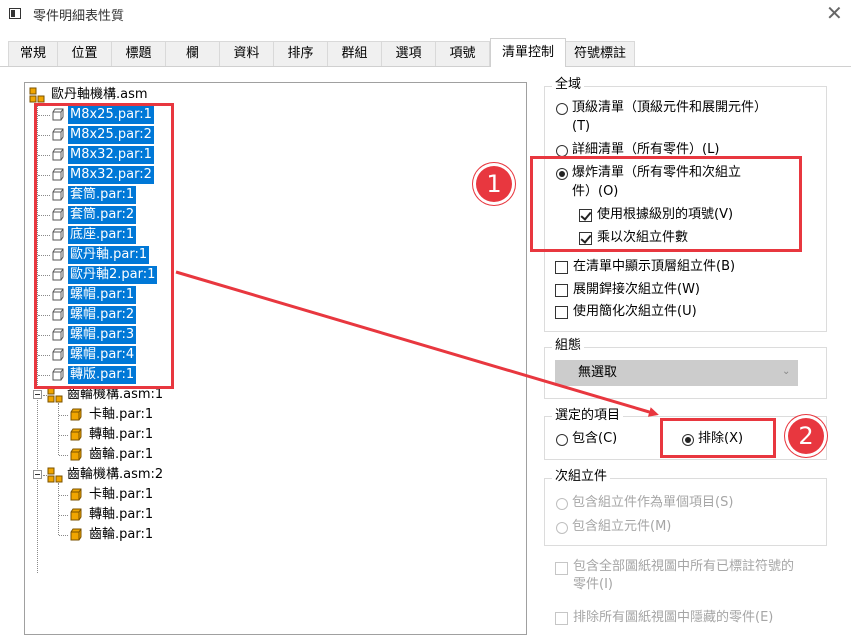 The height and width of the screenshot is (635, 851). What do you see at coordinates (425, 66) in the screenshot?
I see `tab-baseline` at bounding box center [425, 66].